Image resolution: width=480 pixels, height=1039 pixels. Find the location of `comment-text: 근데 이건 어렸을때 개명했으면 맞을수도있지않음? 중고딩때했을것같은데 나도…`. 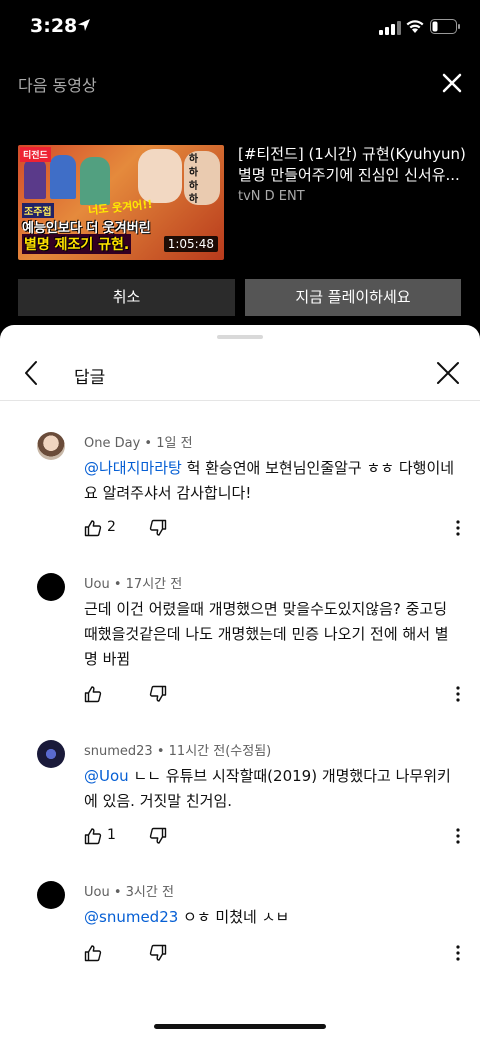

comment-text: 근데 이건 어렸을때 개명했으면 맞을수도있지않음? 중고딩때했을것같은데 나도… is located at coordinates (270, 634).